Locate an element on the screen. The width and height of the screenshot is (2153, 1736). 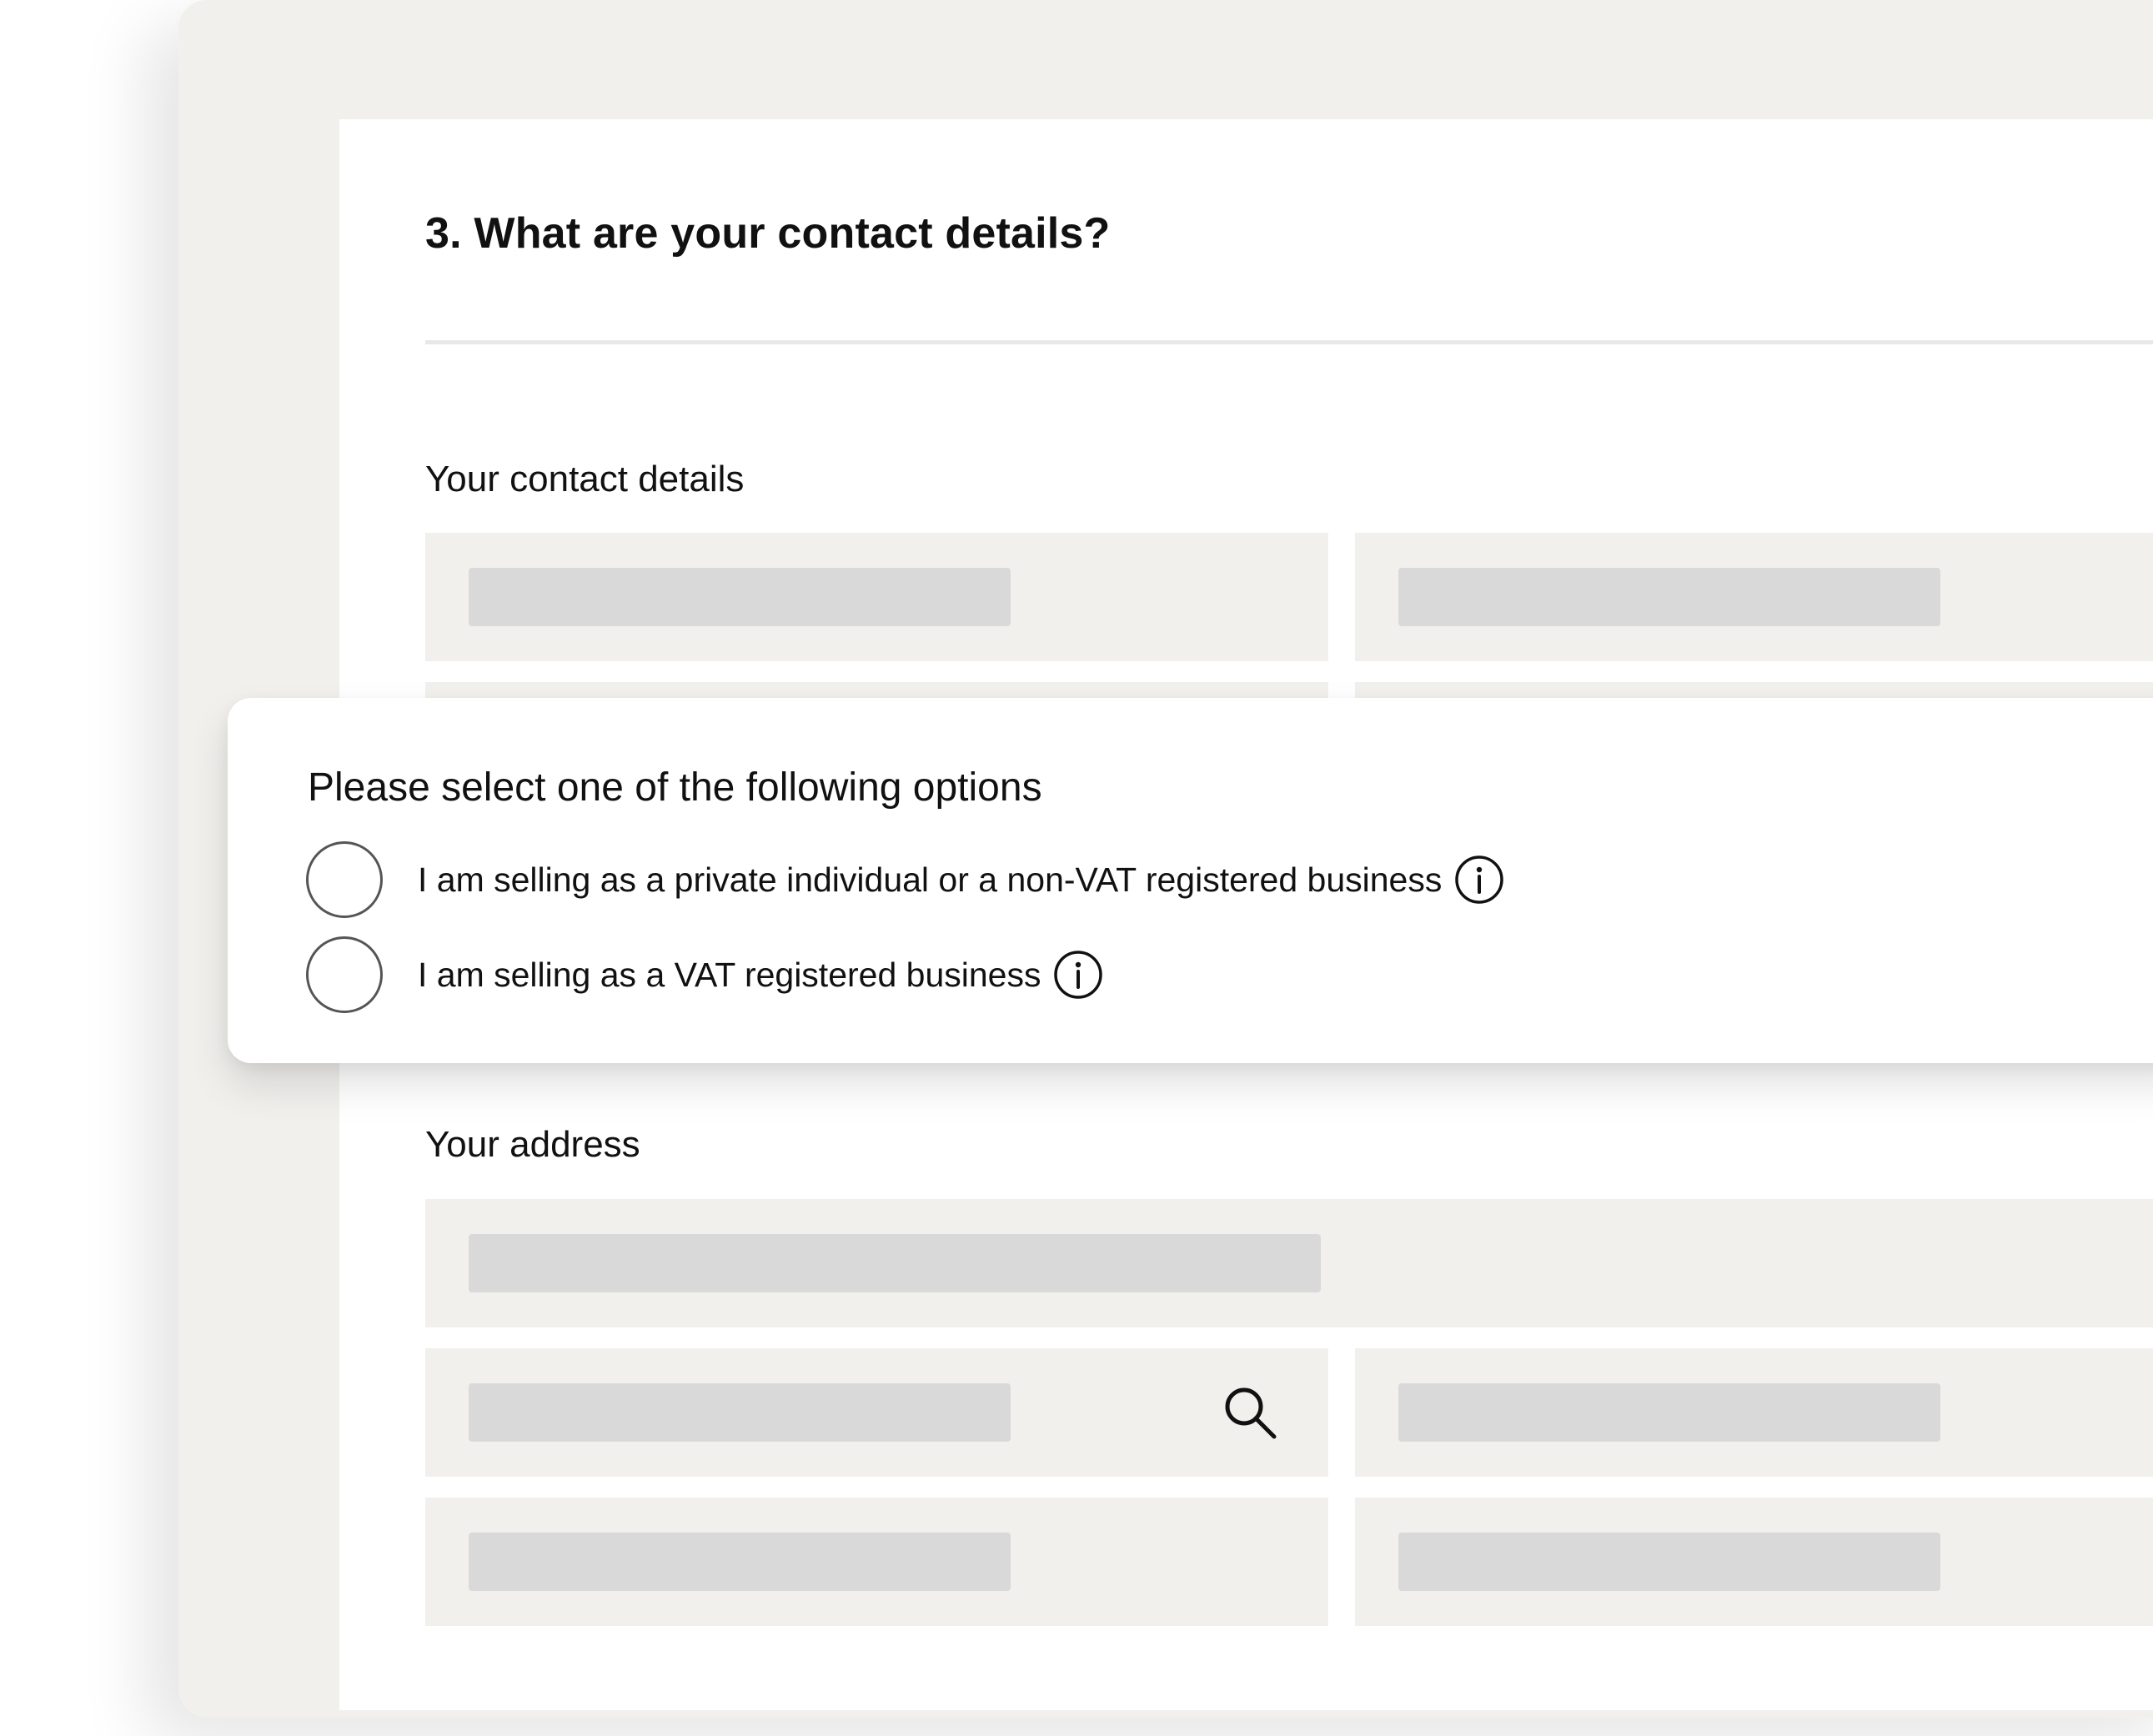
heading-divider is located at coordinates (1289, 342).